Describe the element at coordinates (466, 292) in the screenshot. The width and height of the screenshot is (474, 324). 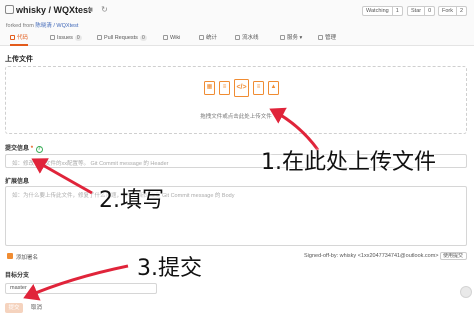
I see `floating-avatar` at that location.